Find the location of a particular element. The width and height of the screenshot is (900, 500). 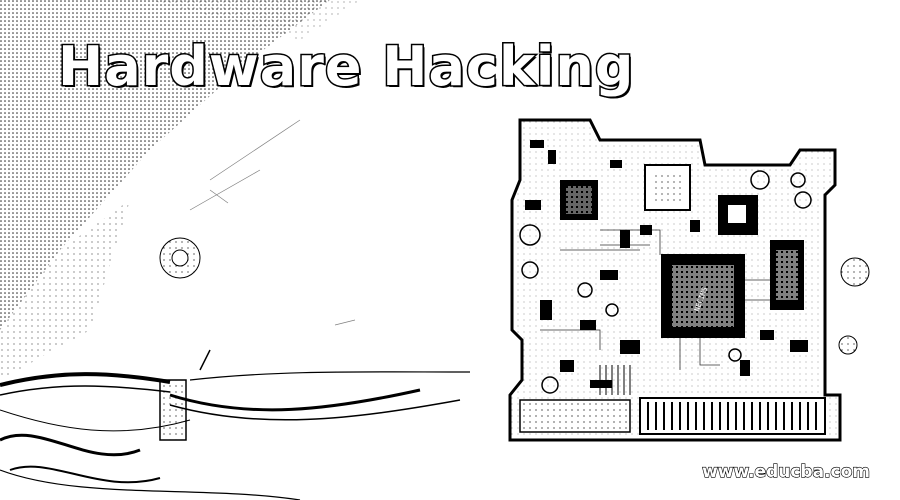

decorative-circles is located at coordinates (854, 306).